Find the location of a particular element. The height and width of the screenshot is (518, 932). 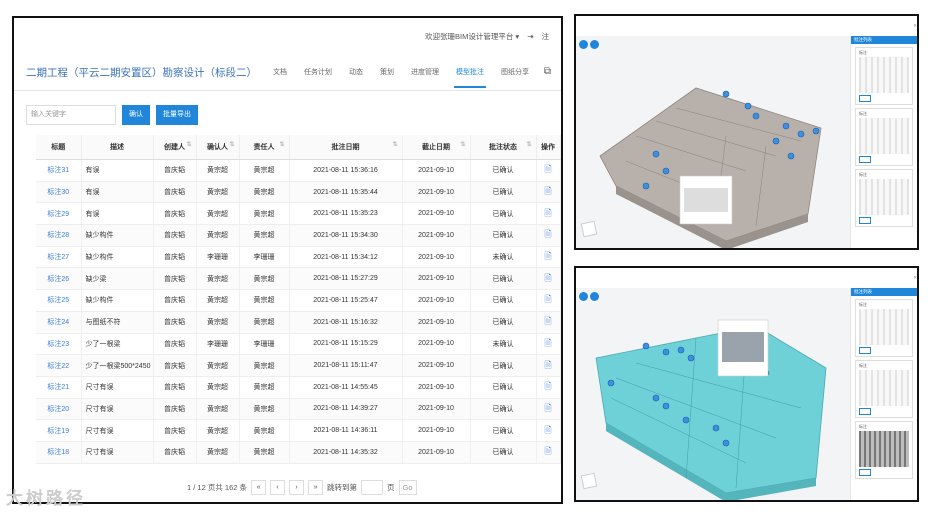

cell-title: 标注21 is located at coordinates (59, 387).